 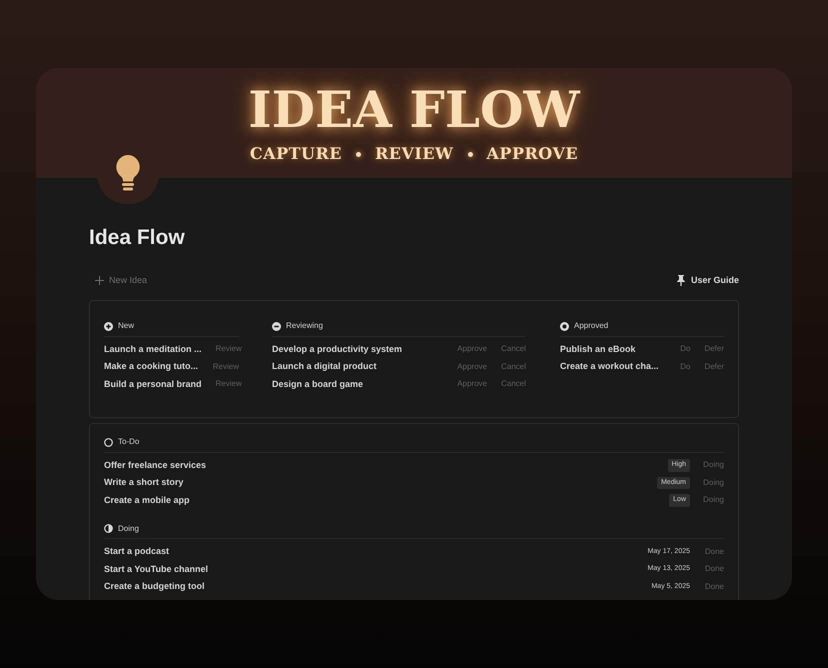 What do you see at coordinates (99, 280) in the screenshot?
I see `plus-icon` at bounding box center [99, 280].